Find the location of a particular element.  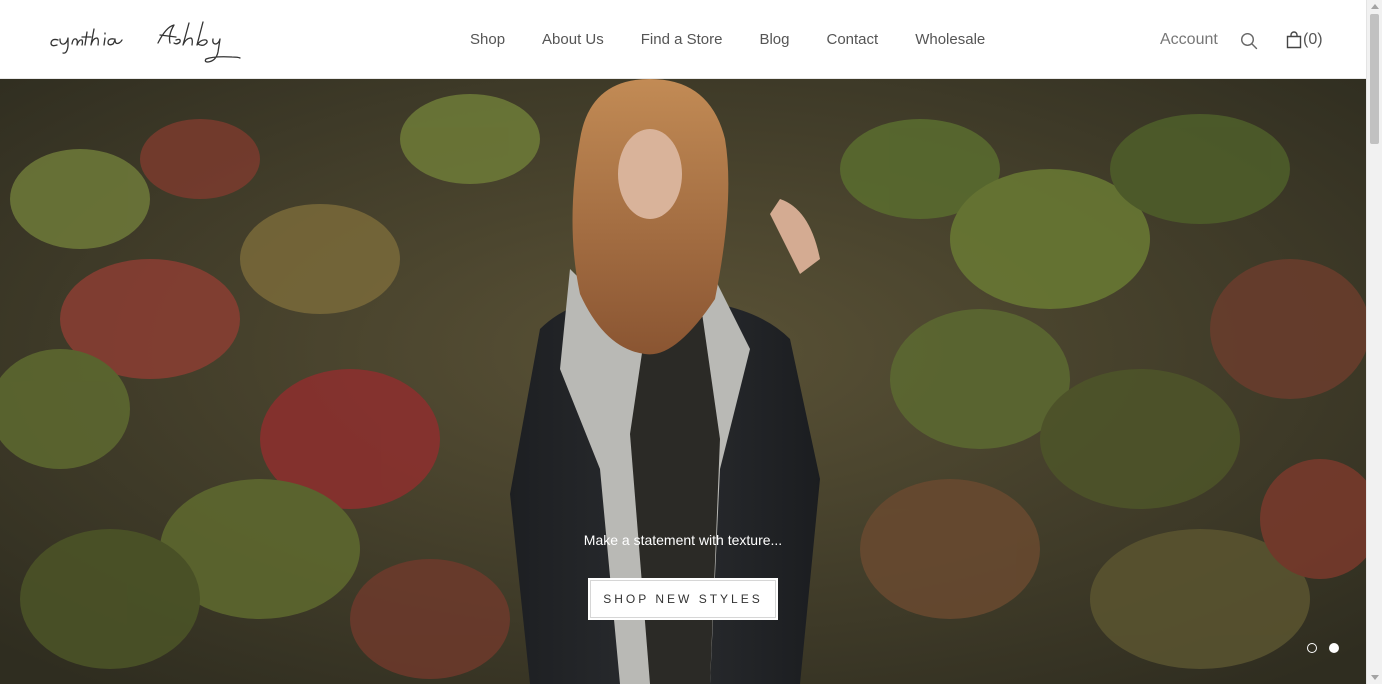

nav-contact: Contact is located at coordinates (853, 40).